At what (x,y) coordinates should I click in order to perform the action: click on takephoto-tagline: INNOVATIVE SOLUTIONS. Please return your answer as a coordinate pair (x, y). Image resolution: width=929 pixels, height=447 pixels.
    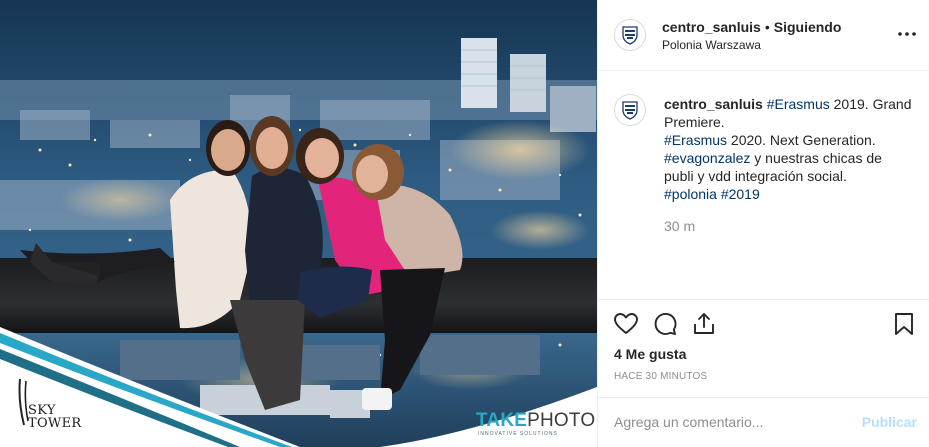
    Looking at the image, I should click on (518, 434).